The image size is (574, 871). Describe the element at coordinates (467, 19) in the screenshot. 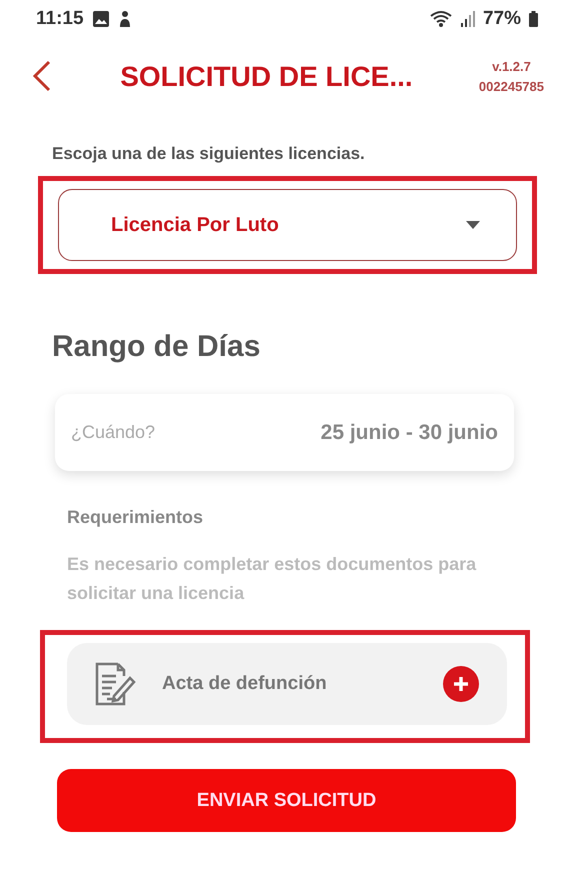

I see `signal-icon` at that location.